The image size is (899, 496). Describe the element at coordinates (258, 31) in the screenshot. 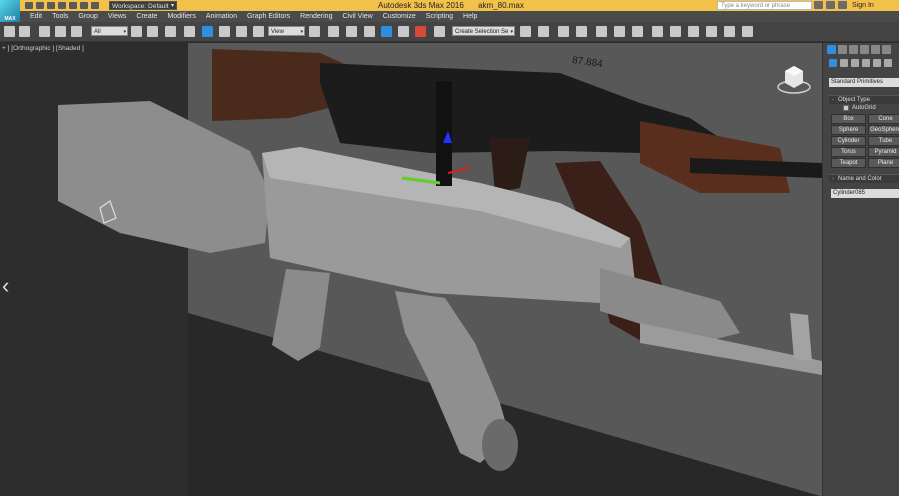

I see `place-icon` at that location.